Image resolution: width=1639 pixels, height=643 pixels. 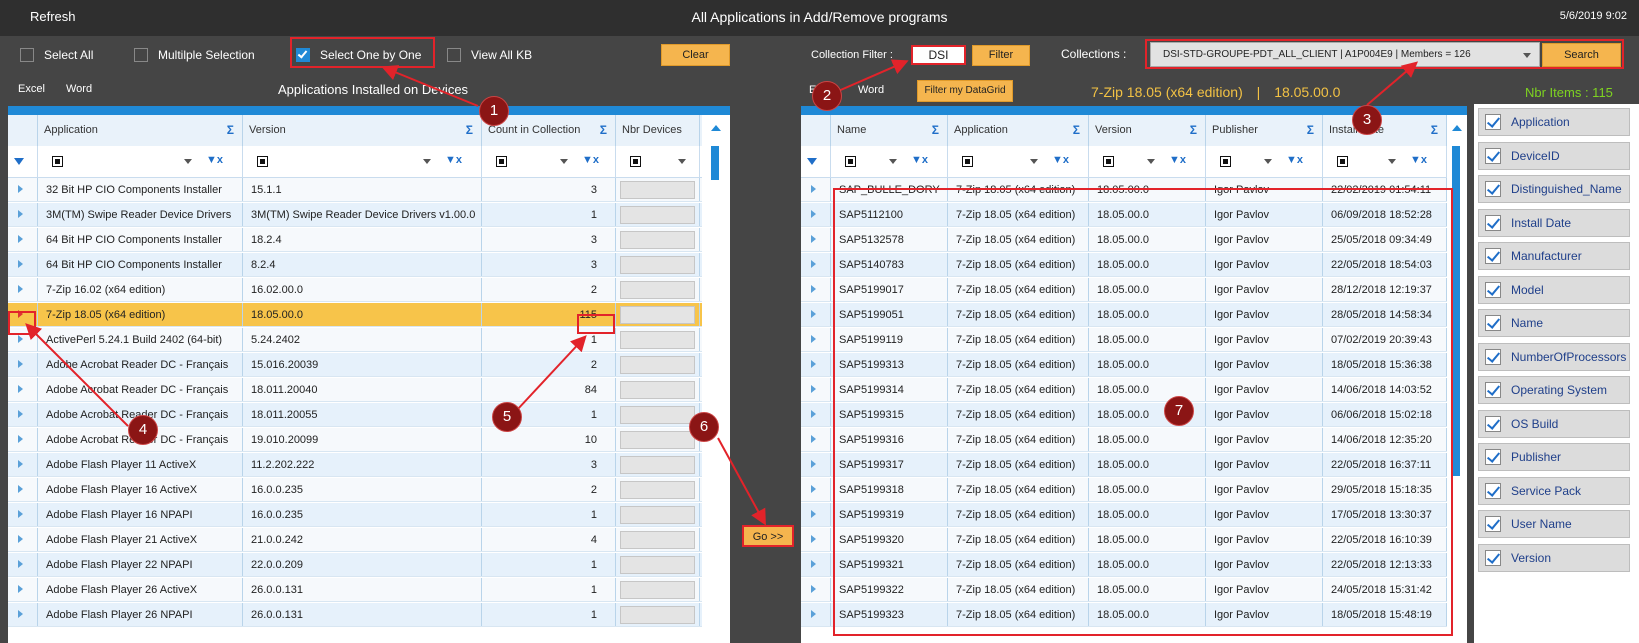 I want to click on marker-7: 7, so click(x=1179, y=411).